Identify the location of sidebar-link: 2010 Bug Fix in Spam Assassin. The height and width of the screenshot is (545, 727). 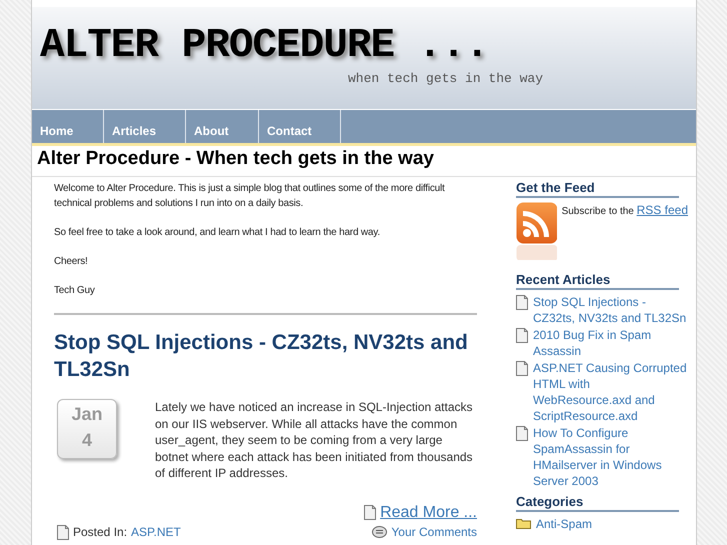
(610, 343).